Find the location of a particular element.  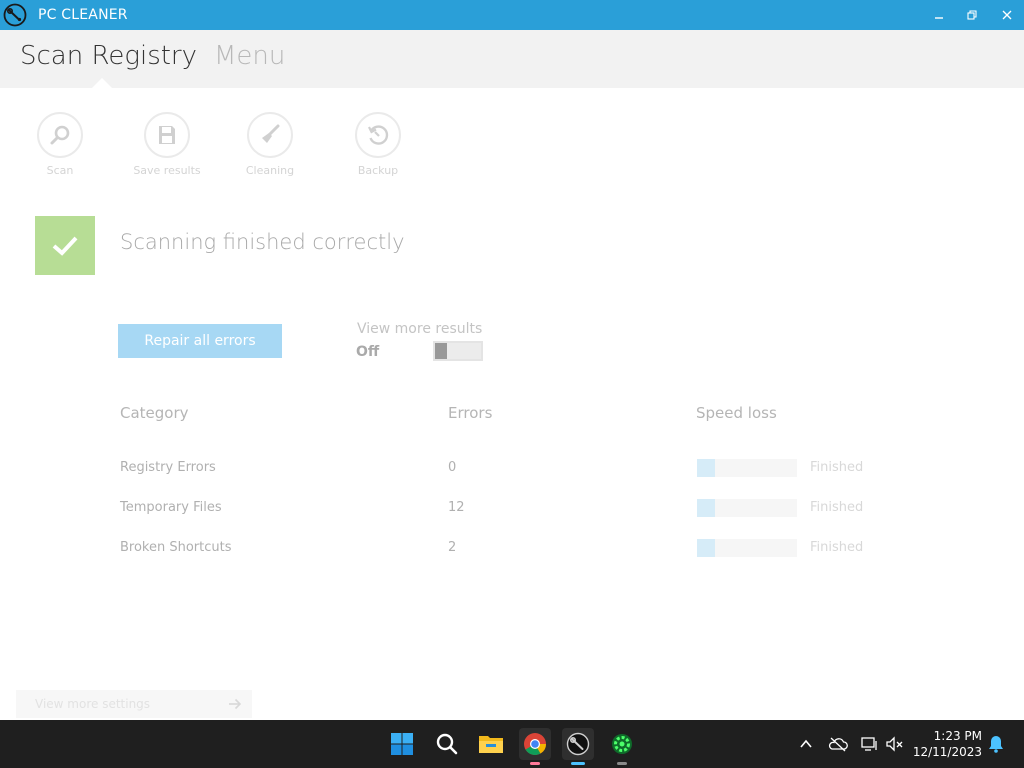

chrome-button is located at coordinates (535, 746).